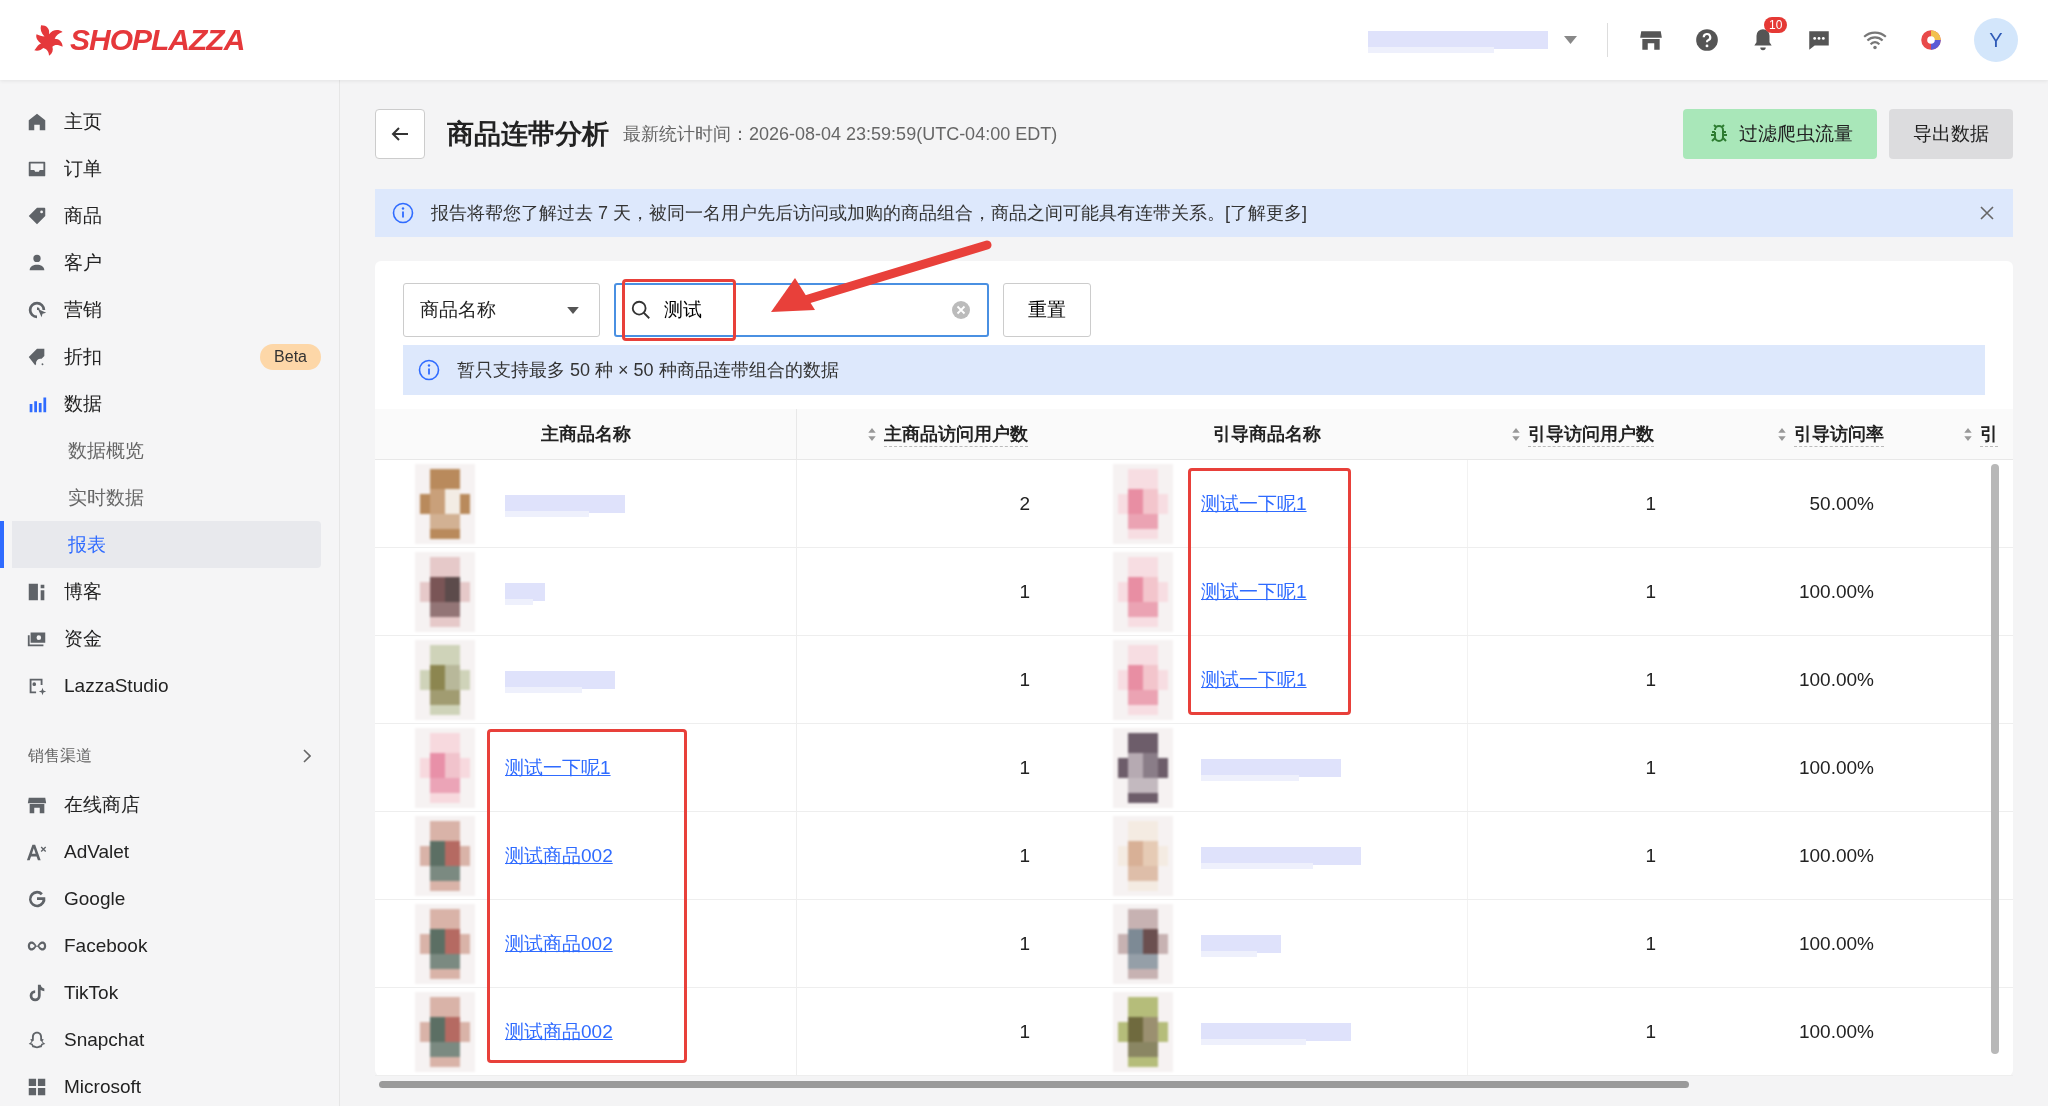 The width and height of the screenshot is (2048, 1106). I want to click on logo-text: SHOPLAZZA, so click(157, 40).